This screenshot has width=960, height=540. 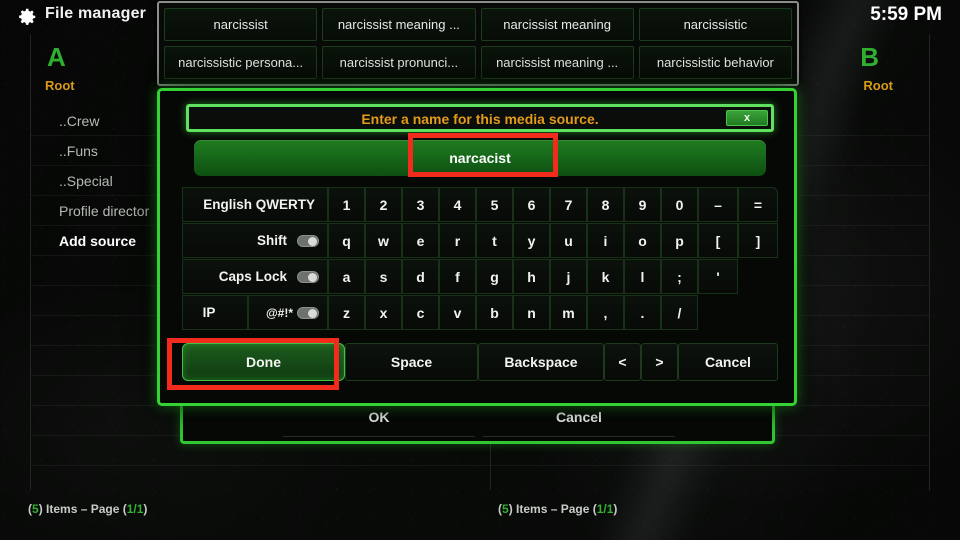 I want to click on suggestion-item: narcissist meaning, so click(x=557, y=24).